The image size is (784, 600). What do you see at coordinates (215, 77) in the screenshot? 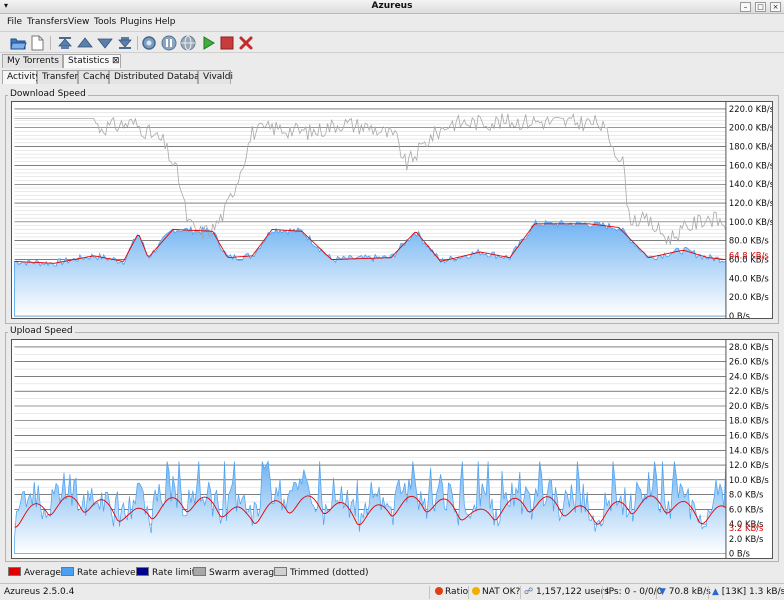
I see `tab-vivaldi: Vivaldi` at bounding box center [215, 77].